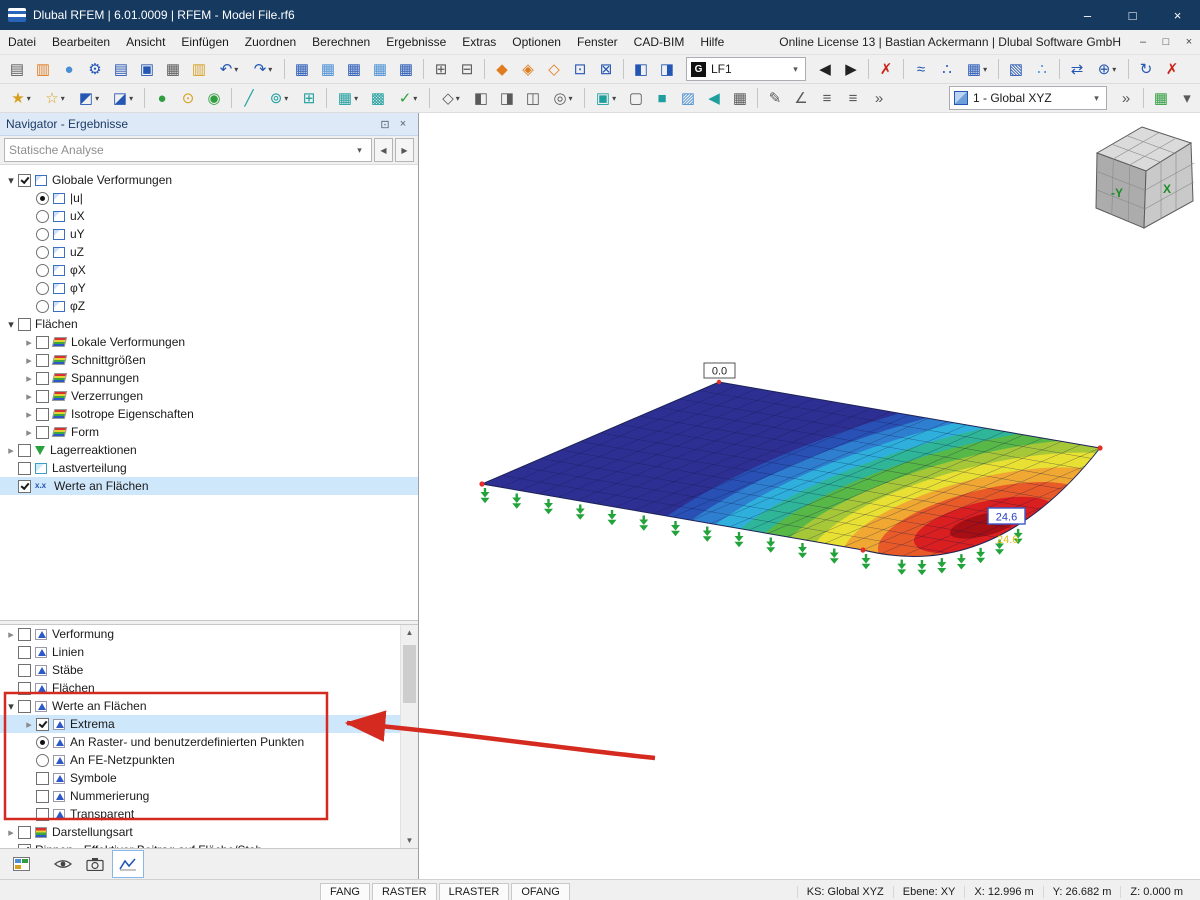  What do you see at coordinates (1126, 98) in the screenshot?
I see `overflow-2-icon: »` at bounding box center [1126, 98].